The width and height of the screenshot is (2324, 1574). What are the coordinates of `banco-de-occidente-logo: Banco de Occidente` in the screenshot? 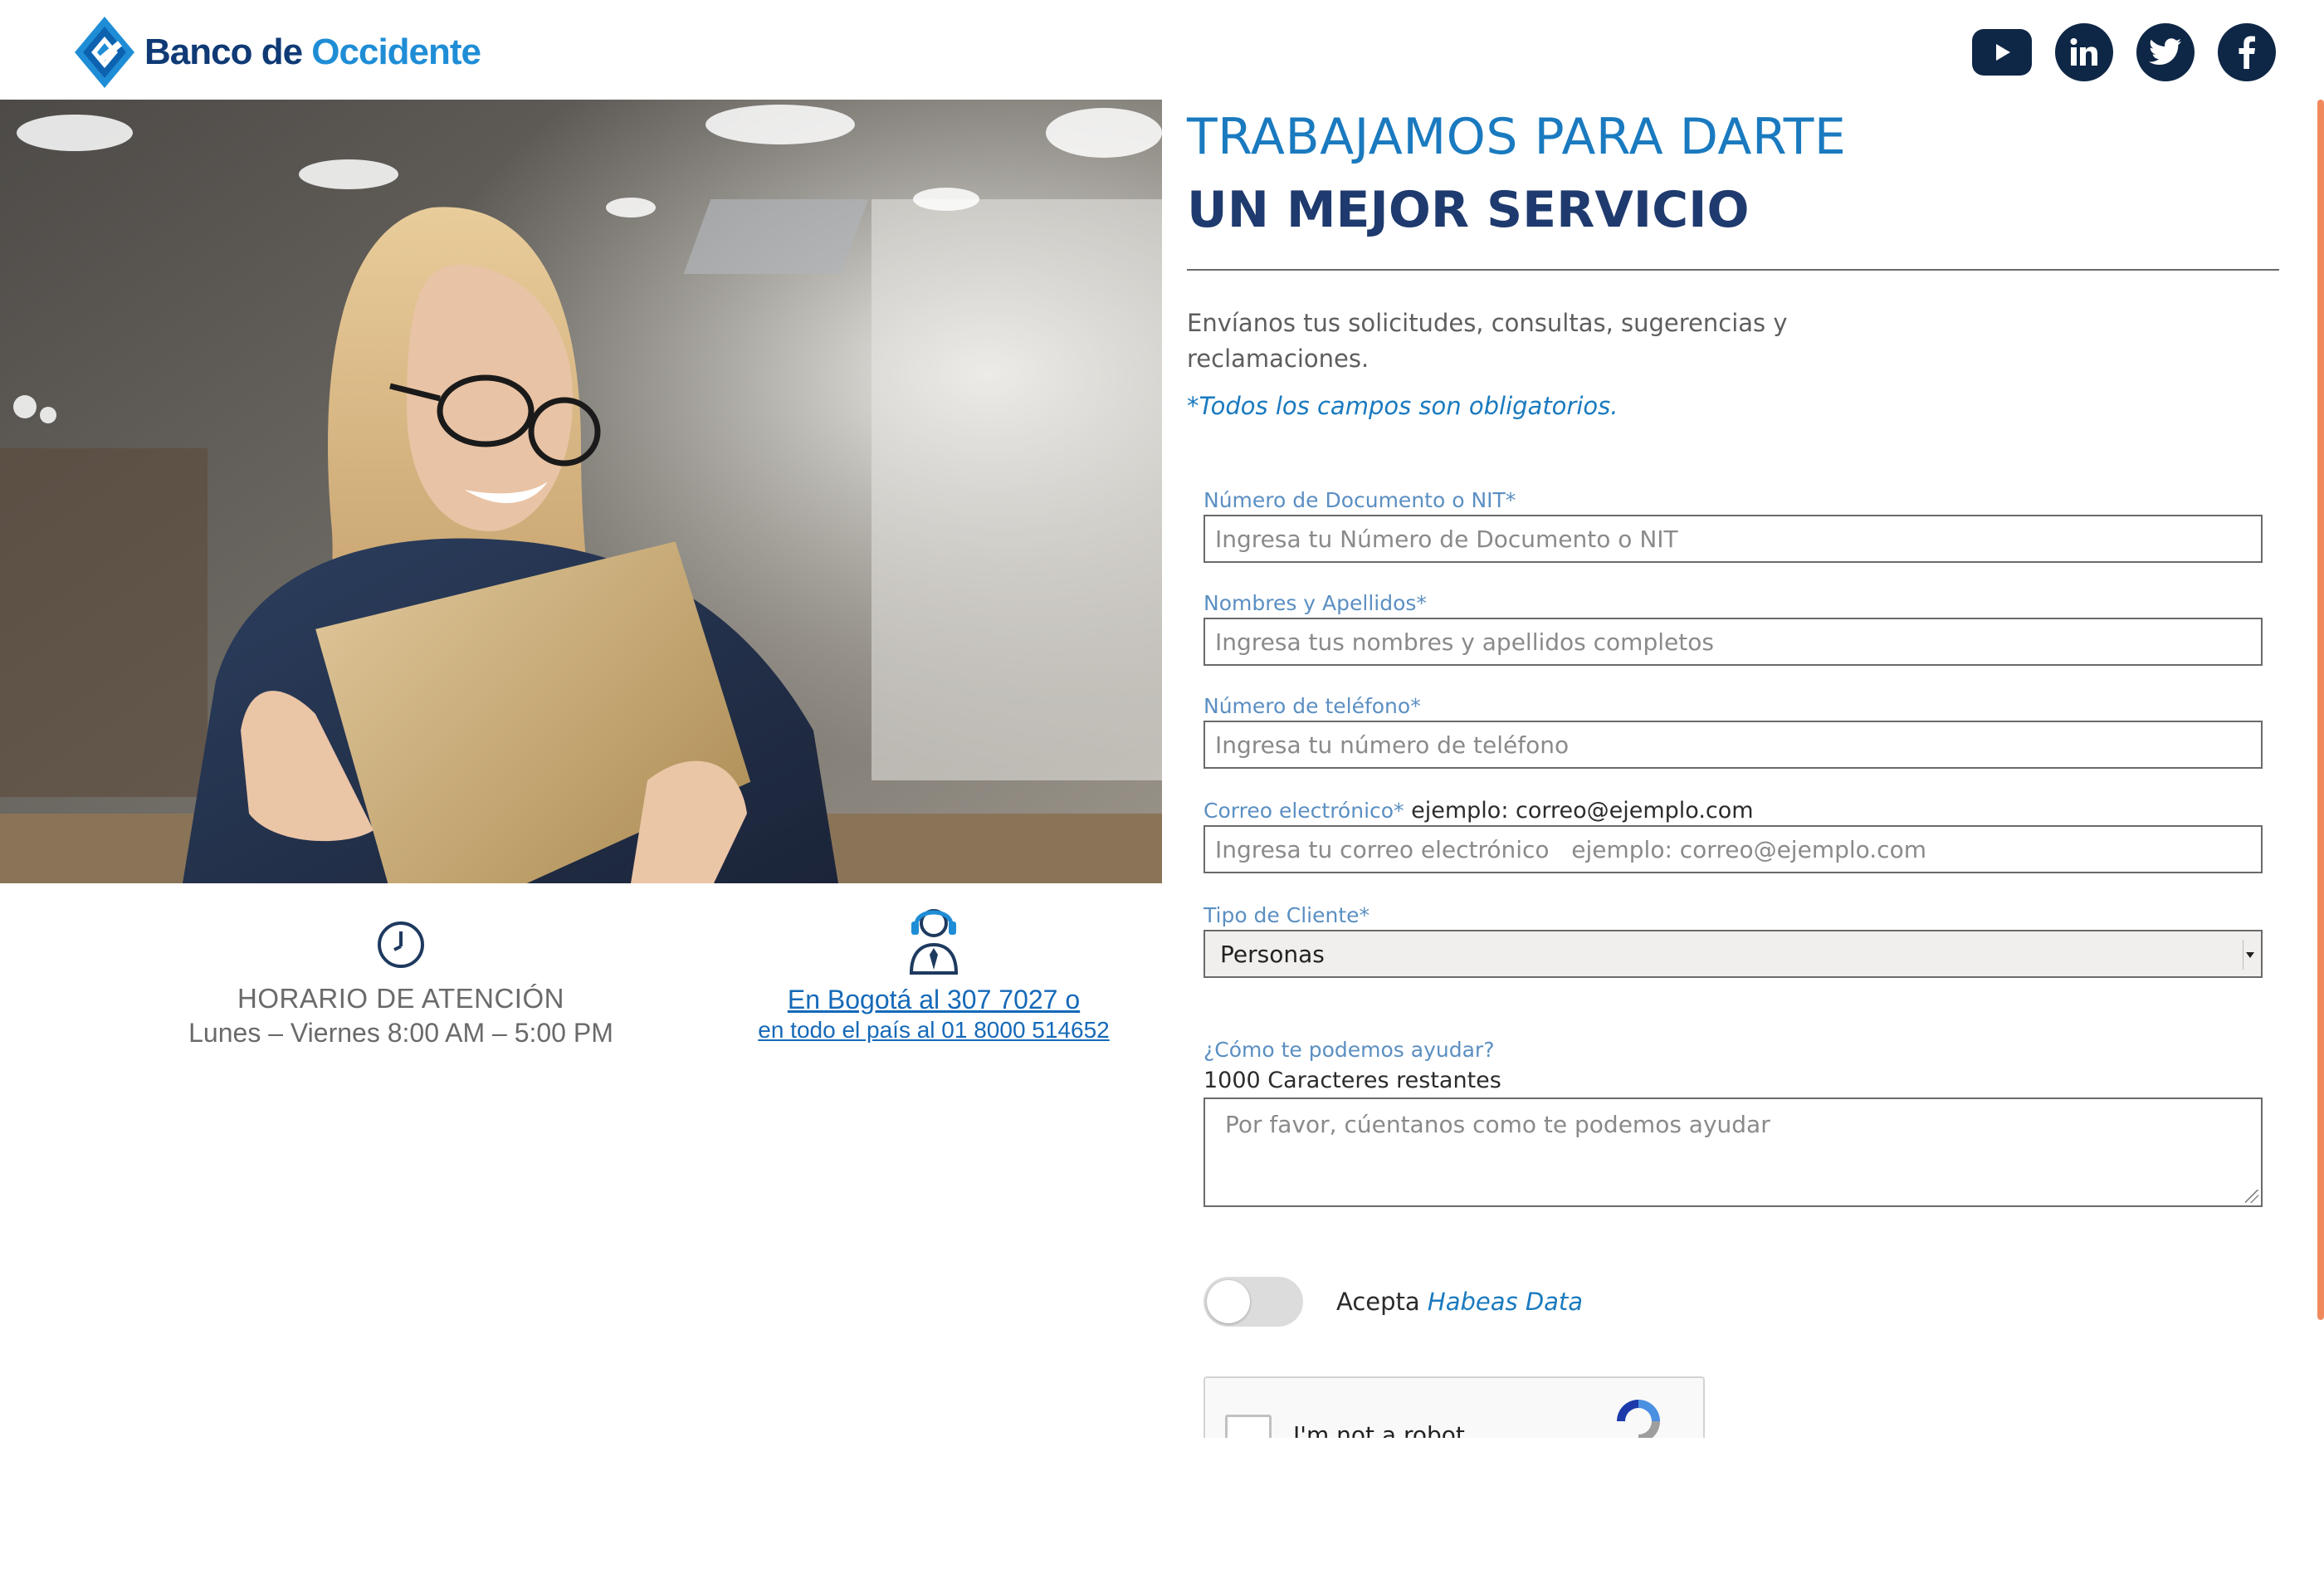 It's located at (277, 52).